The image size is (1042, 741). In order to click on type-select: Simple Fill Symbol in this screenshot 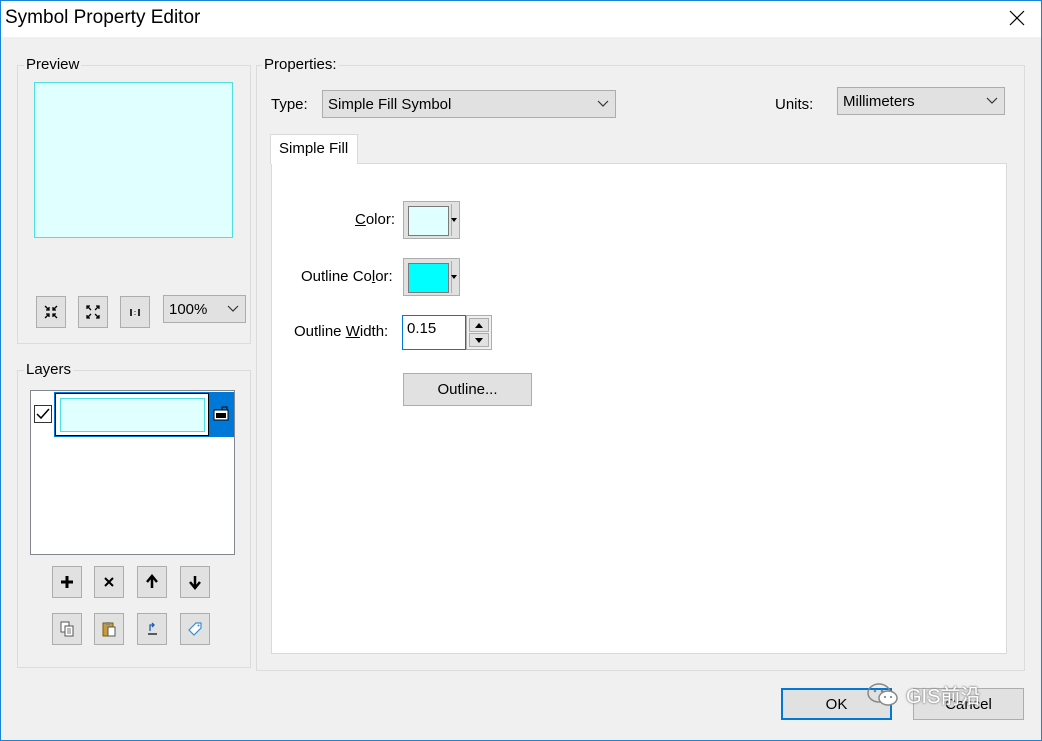, I will do `click(469, 104)`.